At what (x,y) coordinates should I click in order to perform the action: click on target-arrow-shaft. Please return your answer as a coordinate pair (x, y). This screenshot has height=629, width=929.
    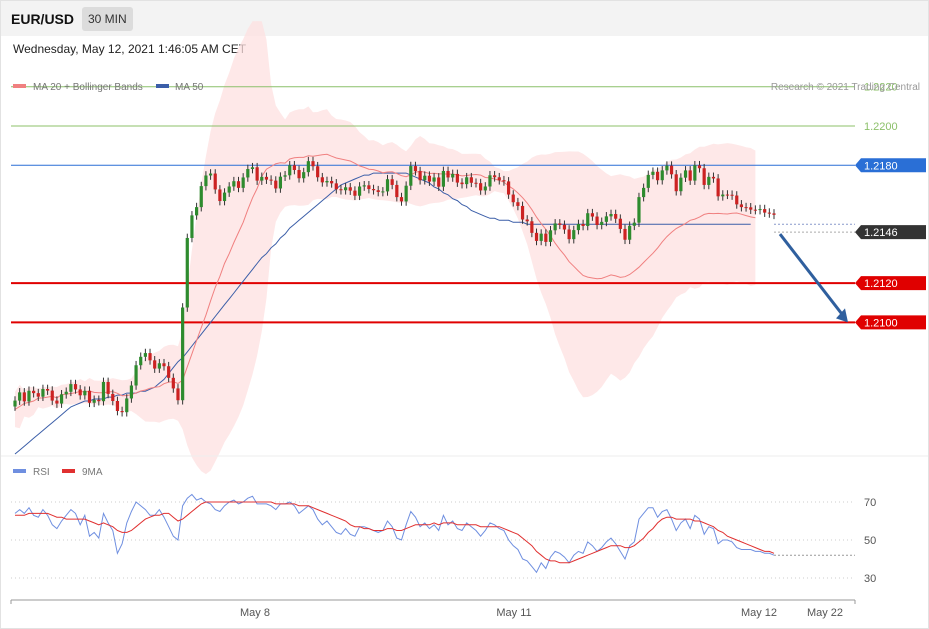
    Looking at the image, I should click on (811, 275).